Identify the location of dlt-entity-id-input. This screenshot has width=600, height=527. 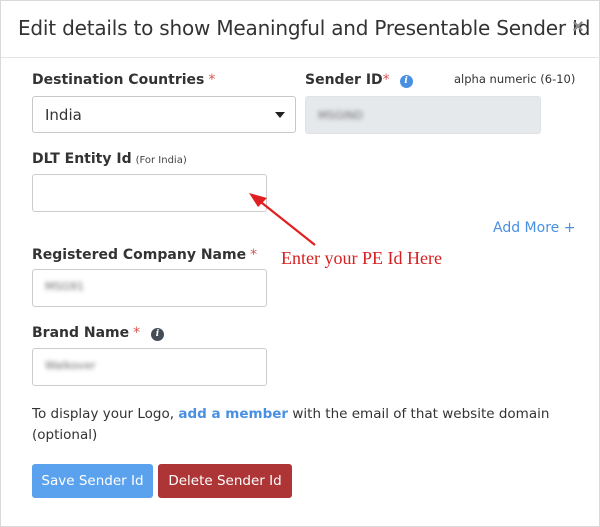
(149, 193).